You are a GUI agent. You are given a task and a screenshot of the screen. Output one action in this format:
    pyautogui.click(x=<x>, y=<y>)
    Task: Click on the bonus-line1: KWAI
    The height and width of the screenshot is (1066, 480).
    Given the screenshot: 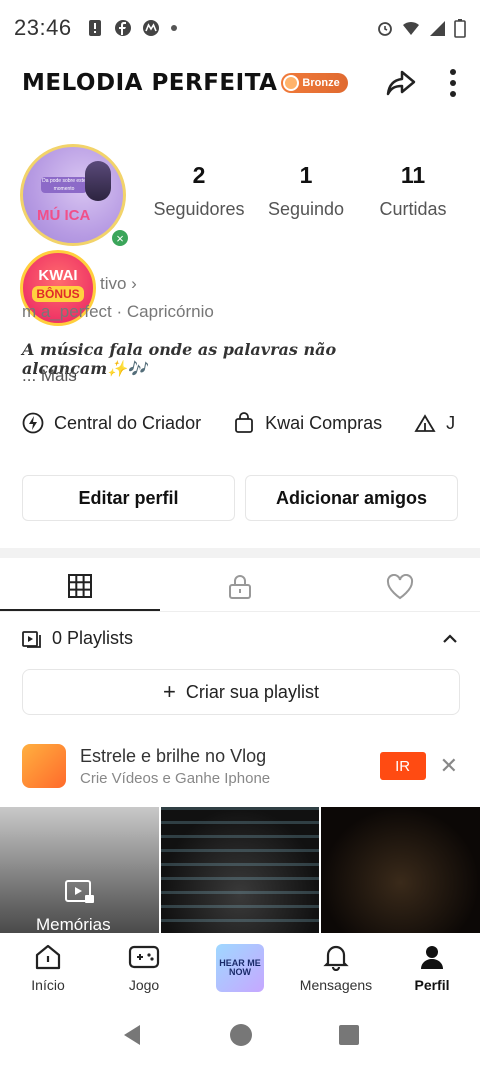 What is the action you would take?
    pyautogui.click(x=58, y=275)
    